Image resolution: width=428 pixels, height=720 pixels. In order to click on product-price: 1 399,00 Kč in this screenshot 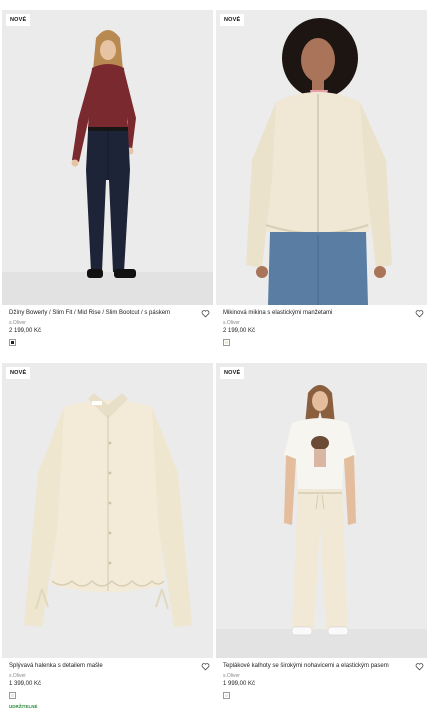, I will do `click(25, 684)`.